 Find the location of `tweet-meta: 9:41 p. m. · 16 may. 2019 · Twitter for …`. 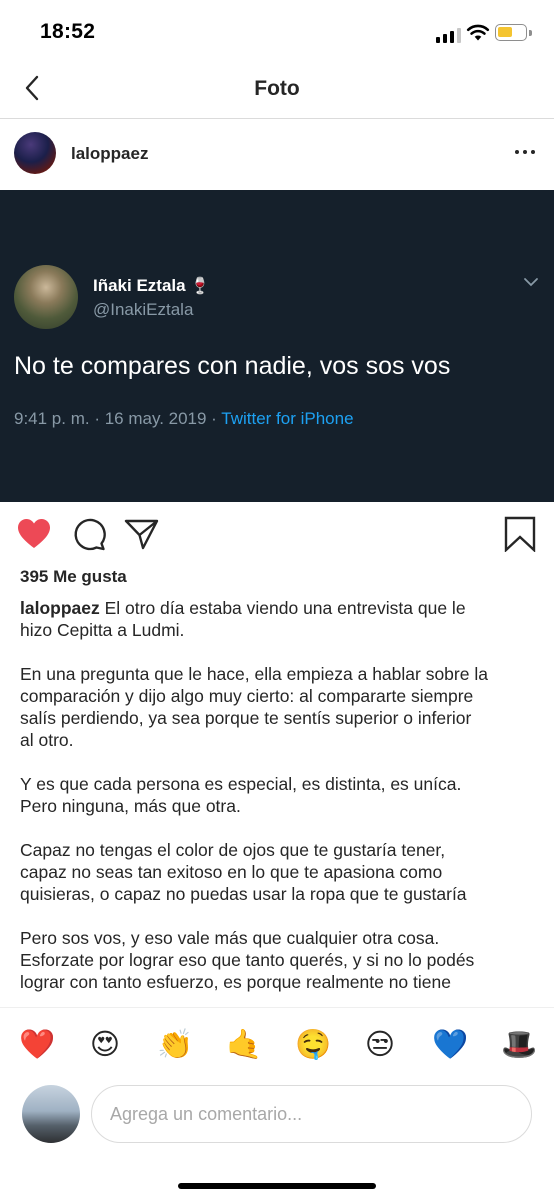

tweet-meta: 9:41 p. m. · 16 may. 2019 · Twitter for … is located at coordinates (184, 419).